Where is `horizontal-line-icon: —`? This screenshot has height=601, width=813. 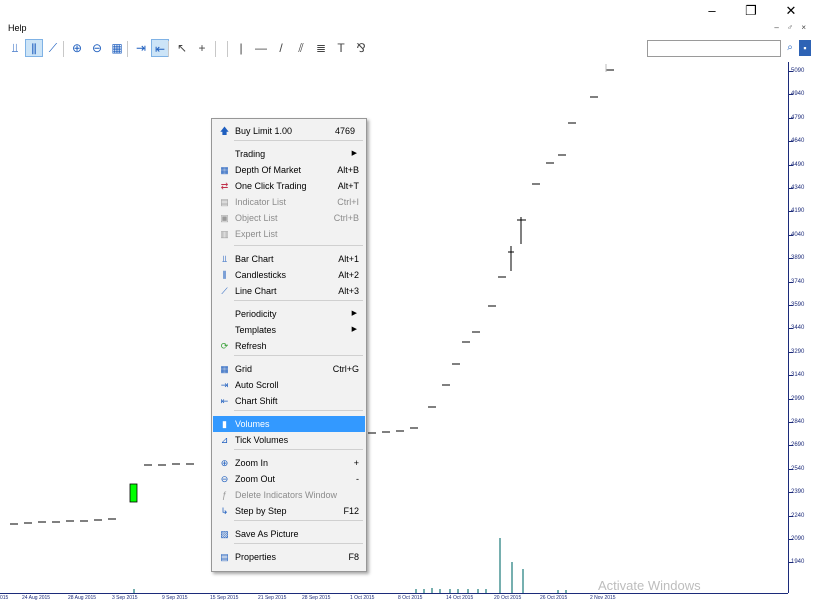
horizontal-line-icon: — is located at coordinates (261, 48).